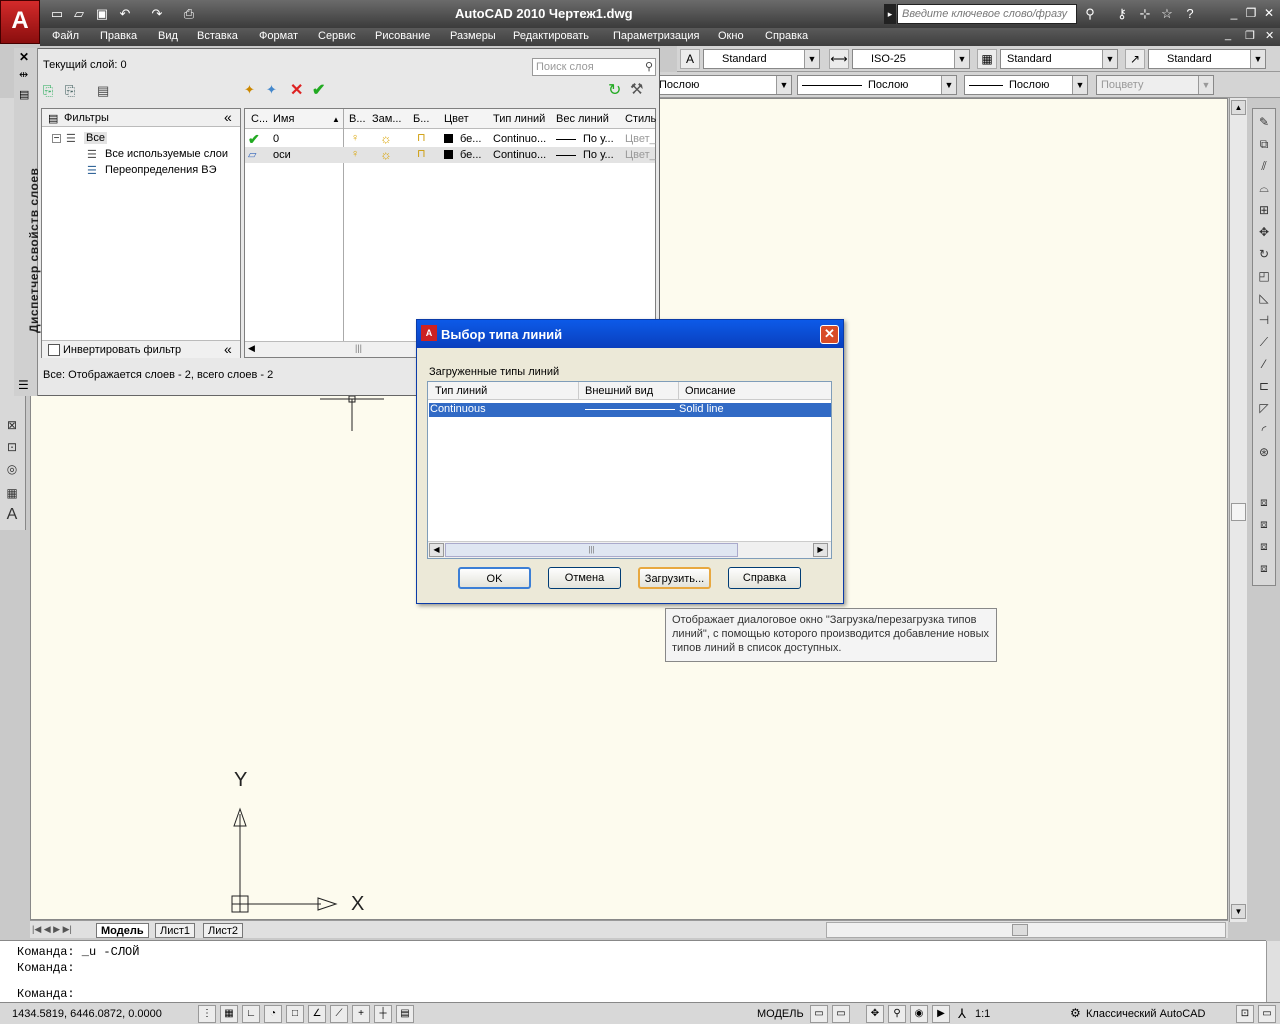 Image resolution: width=1280 pixels, height=1024 pixels. What do you see at coordinates (987, 59) in the screenshot?
I see `table-style-icon: ▦` at bounding box center [987, 59].